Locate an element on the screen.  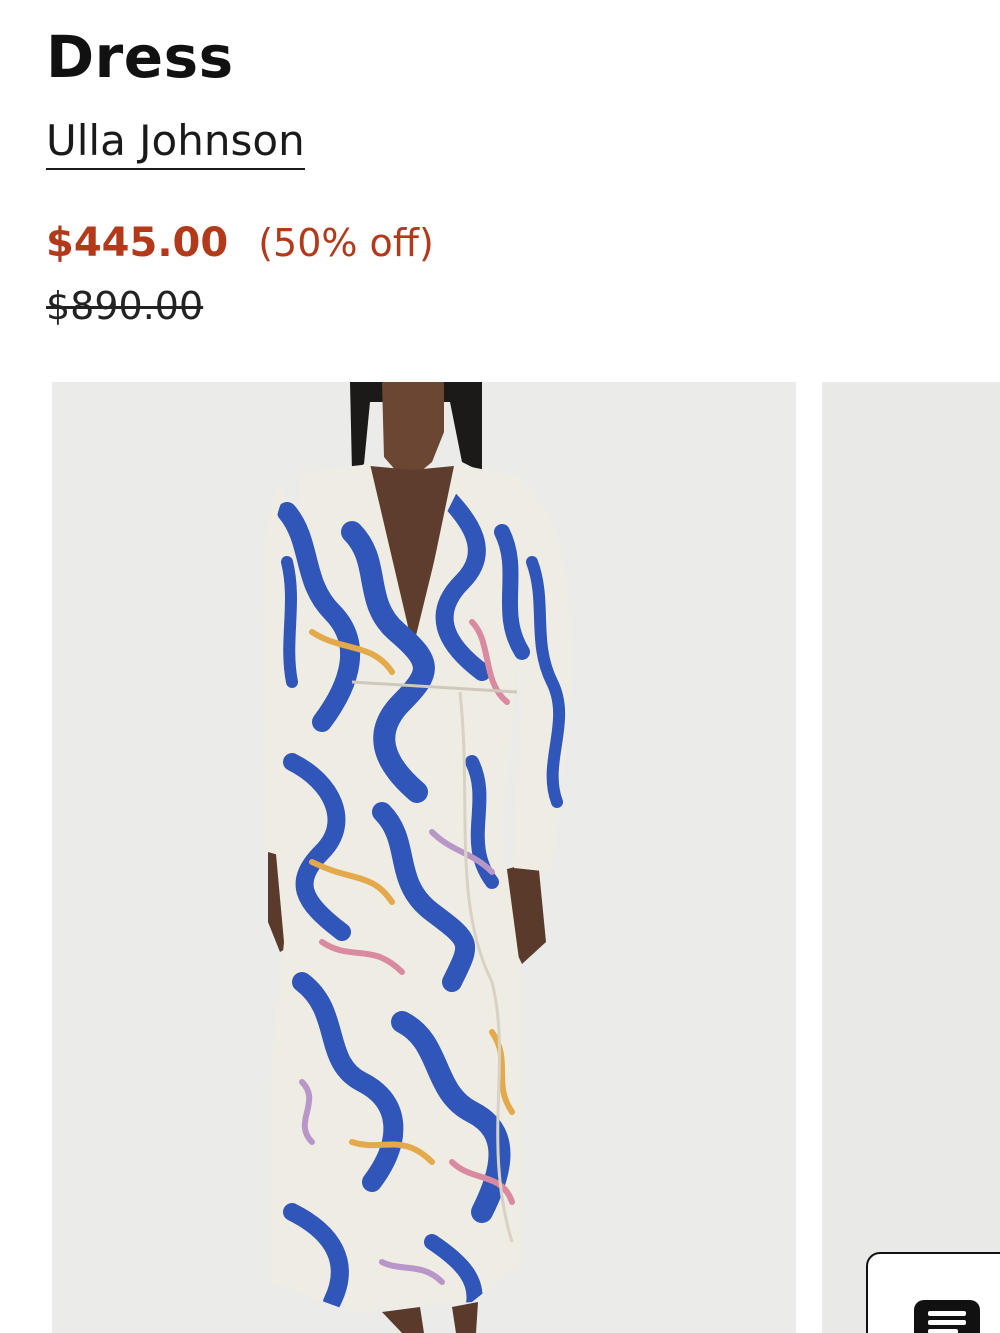
sale-price: $445.00 is located at coordinates (137, 243).